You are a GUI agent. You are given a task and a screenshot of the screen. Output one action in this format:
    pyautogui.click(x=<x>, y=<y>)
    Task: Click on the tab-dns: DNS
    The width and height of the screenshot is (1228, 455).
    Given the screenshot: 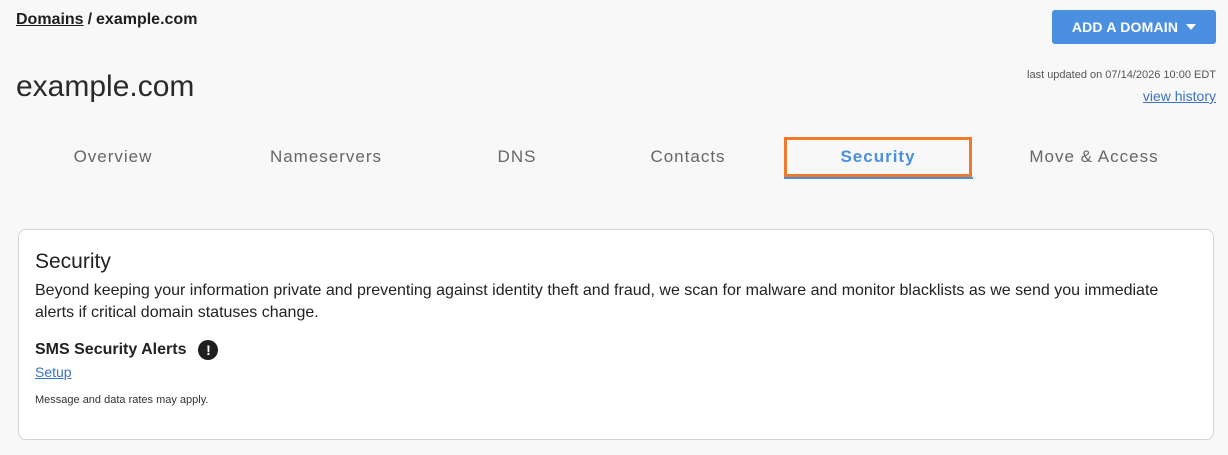 What is the action you would take?
    pyautogui.click(x=517, y=157)
    